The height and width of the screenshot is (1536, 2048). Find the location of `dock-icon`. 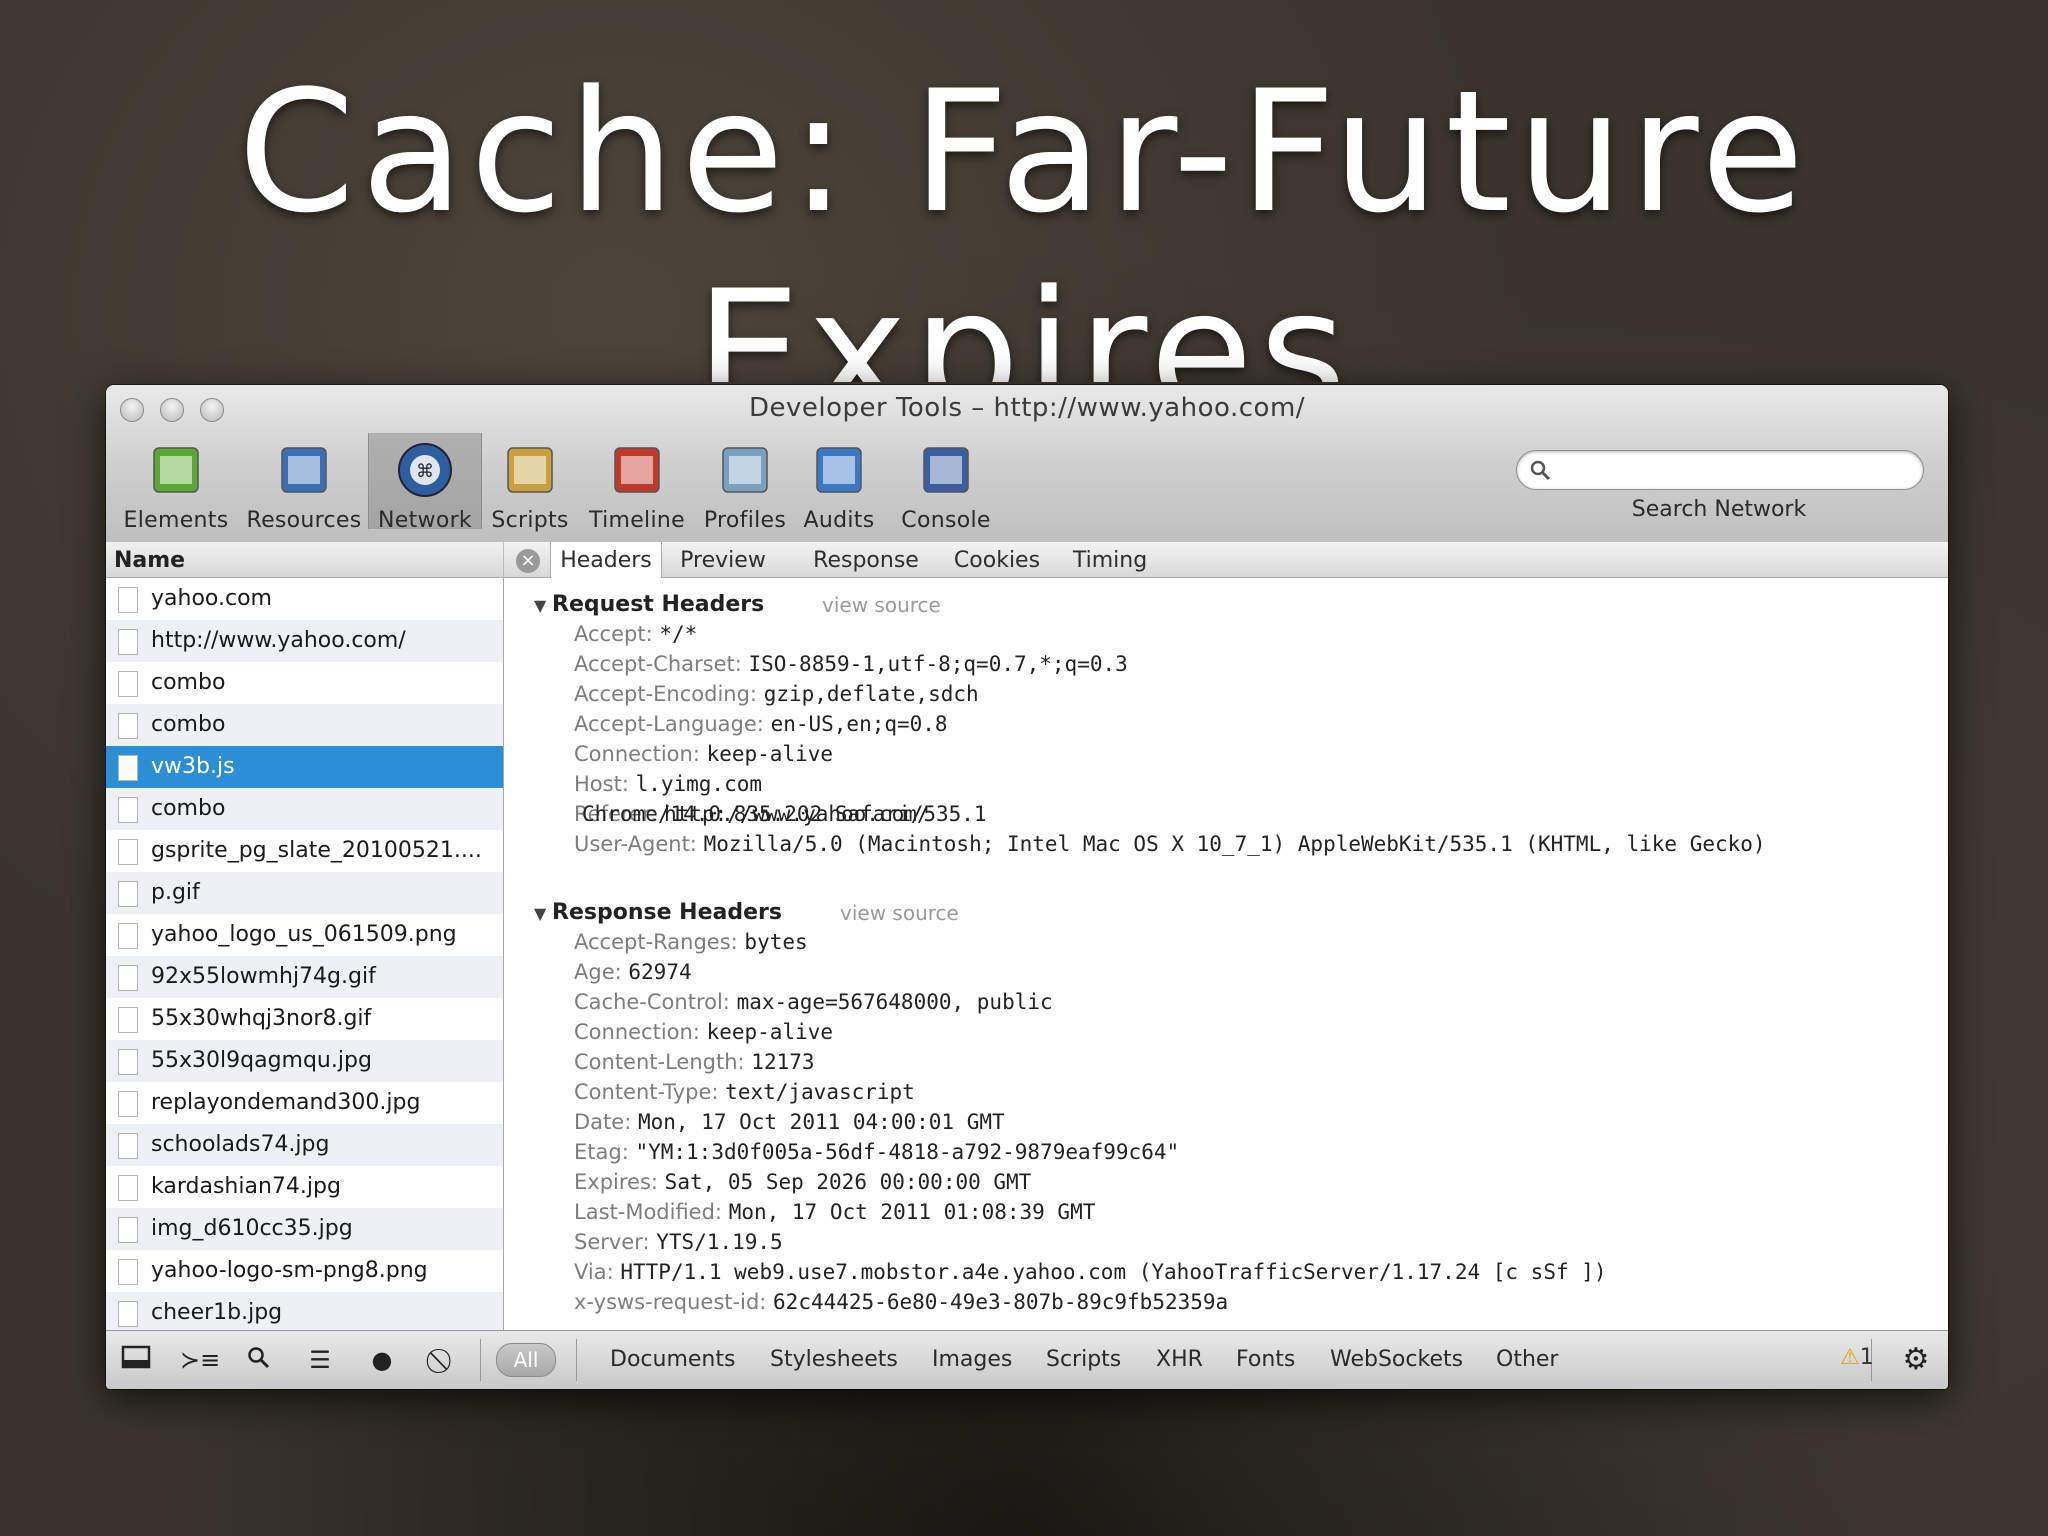

dock-icon is located at coordinates (136, 1360).